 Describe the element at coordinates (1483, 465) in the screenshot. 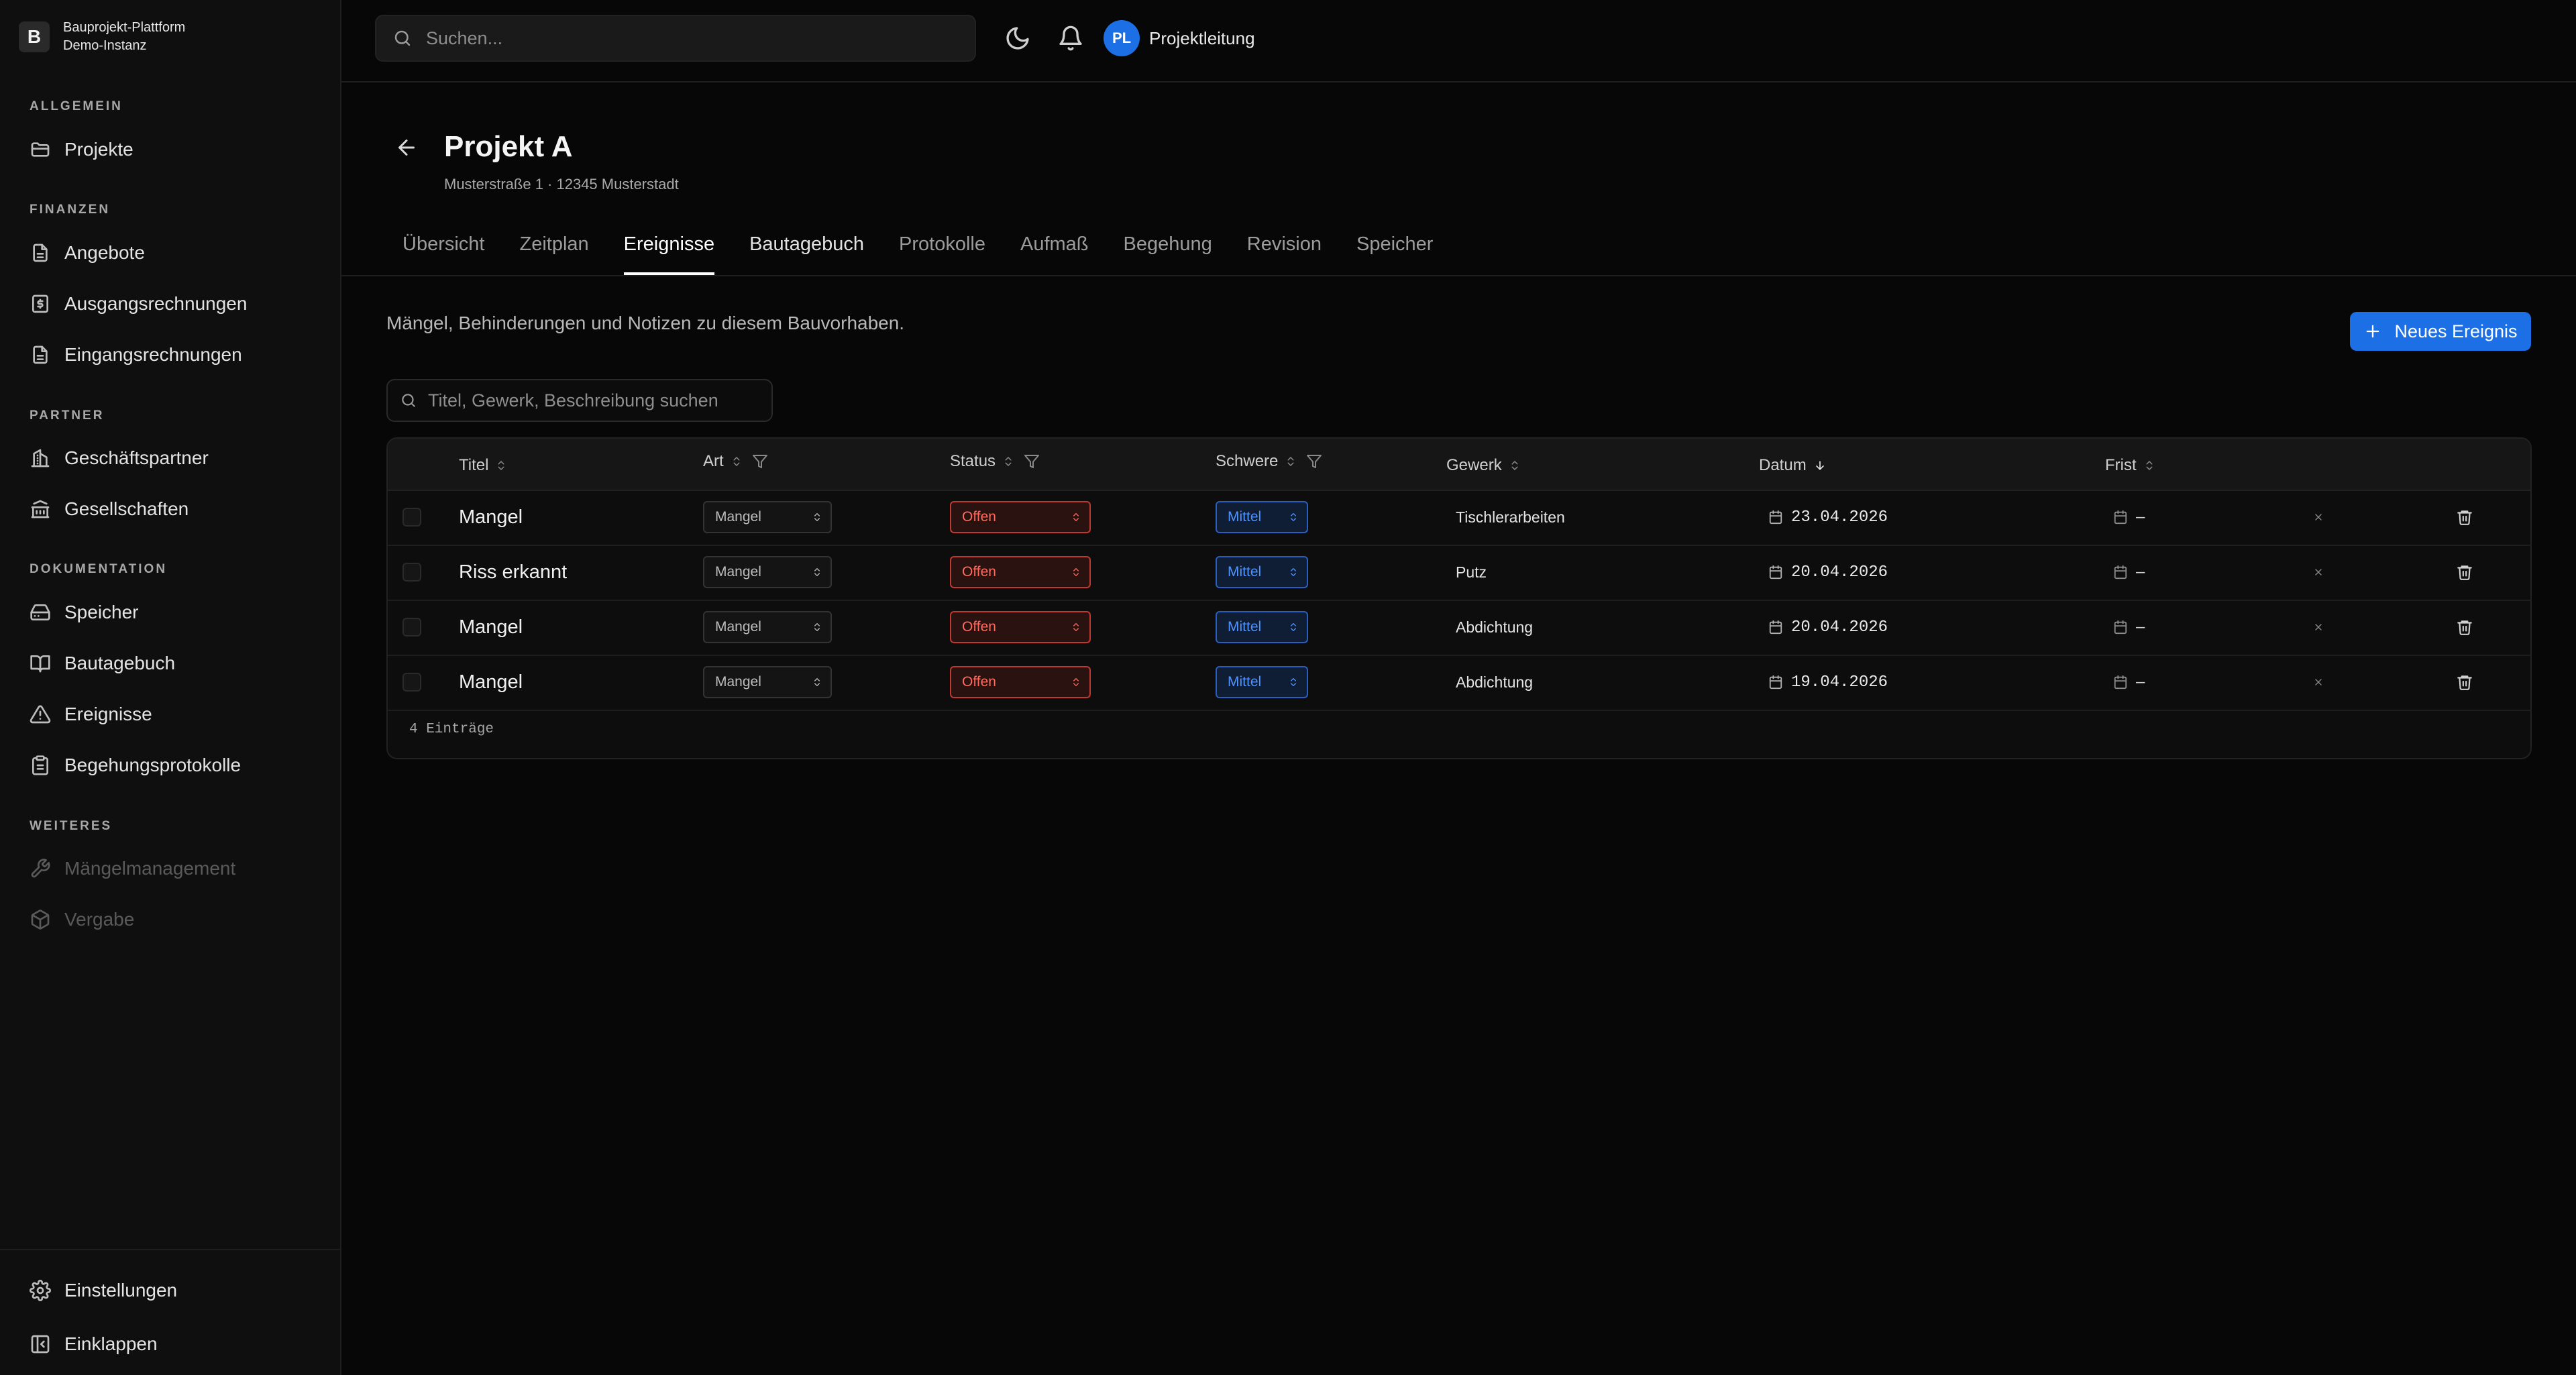

I see `column-header-gewerk: Gewerk` at that location.